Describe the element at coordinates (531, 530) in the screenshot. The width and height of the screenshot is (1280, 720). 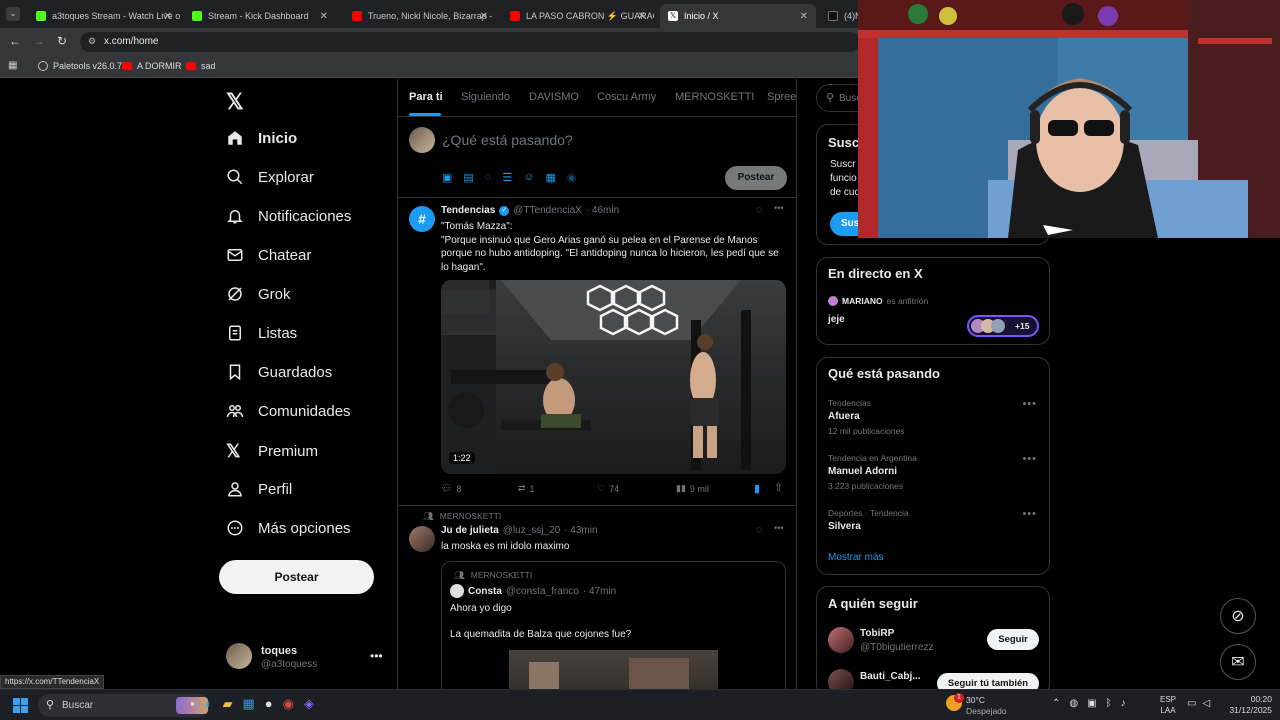
I see `author-handle: @luz_ssj_20` at that location.